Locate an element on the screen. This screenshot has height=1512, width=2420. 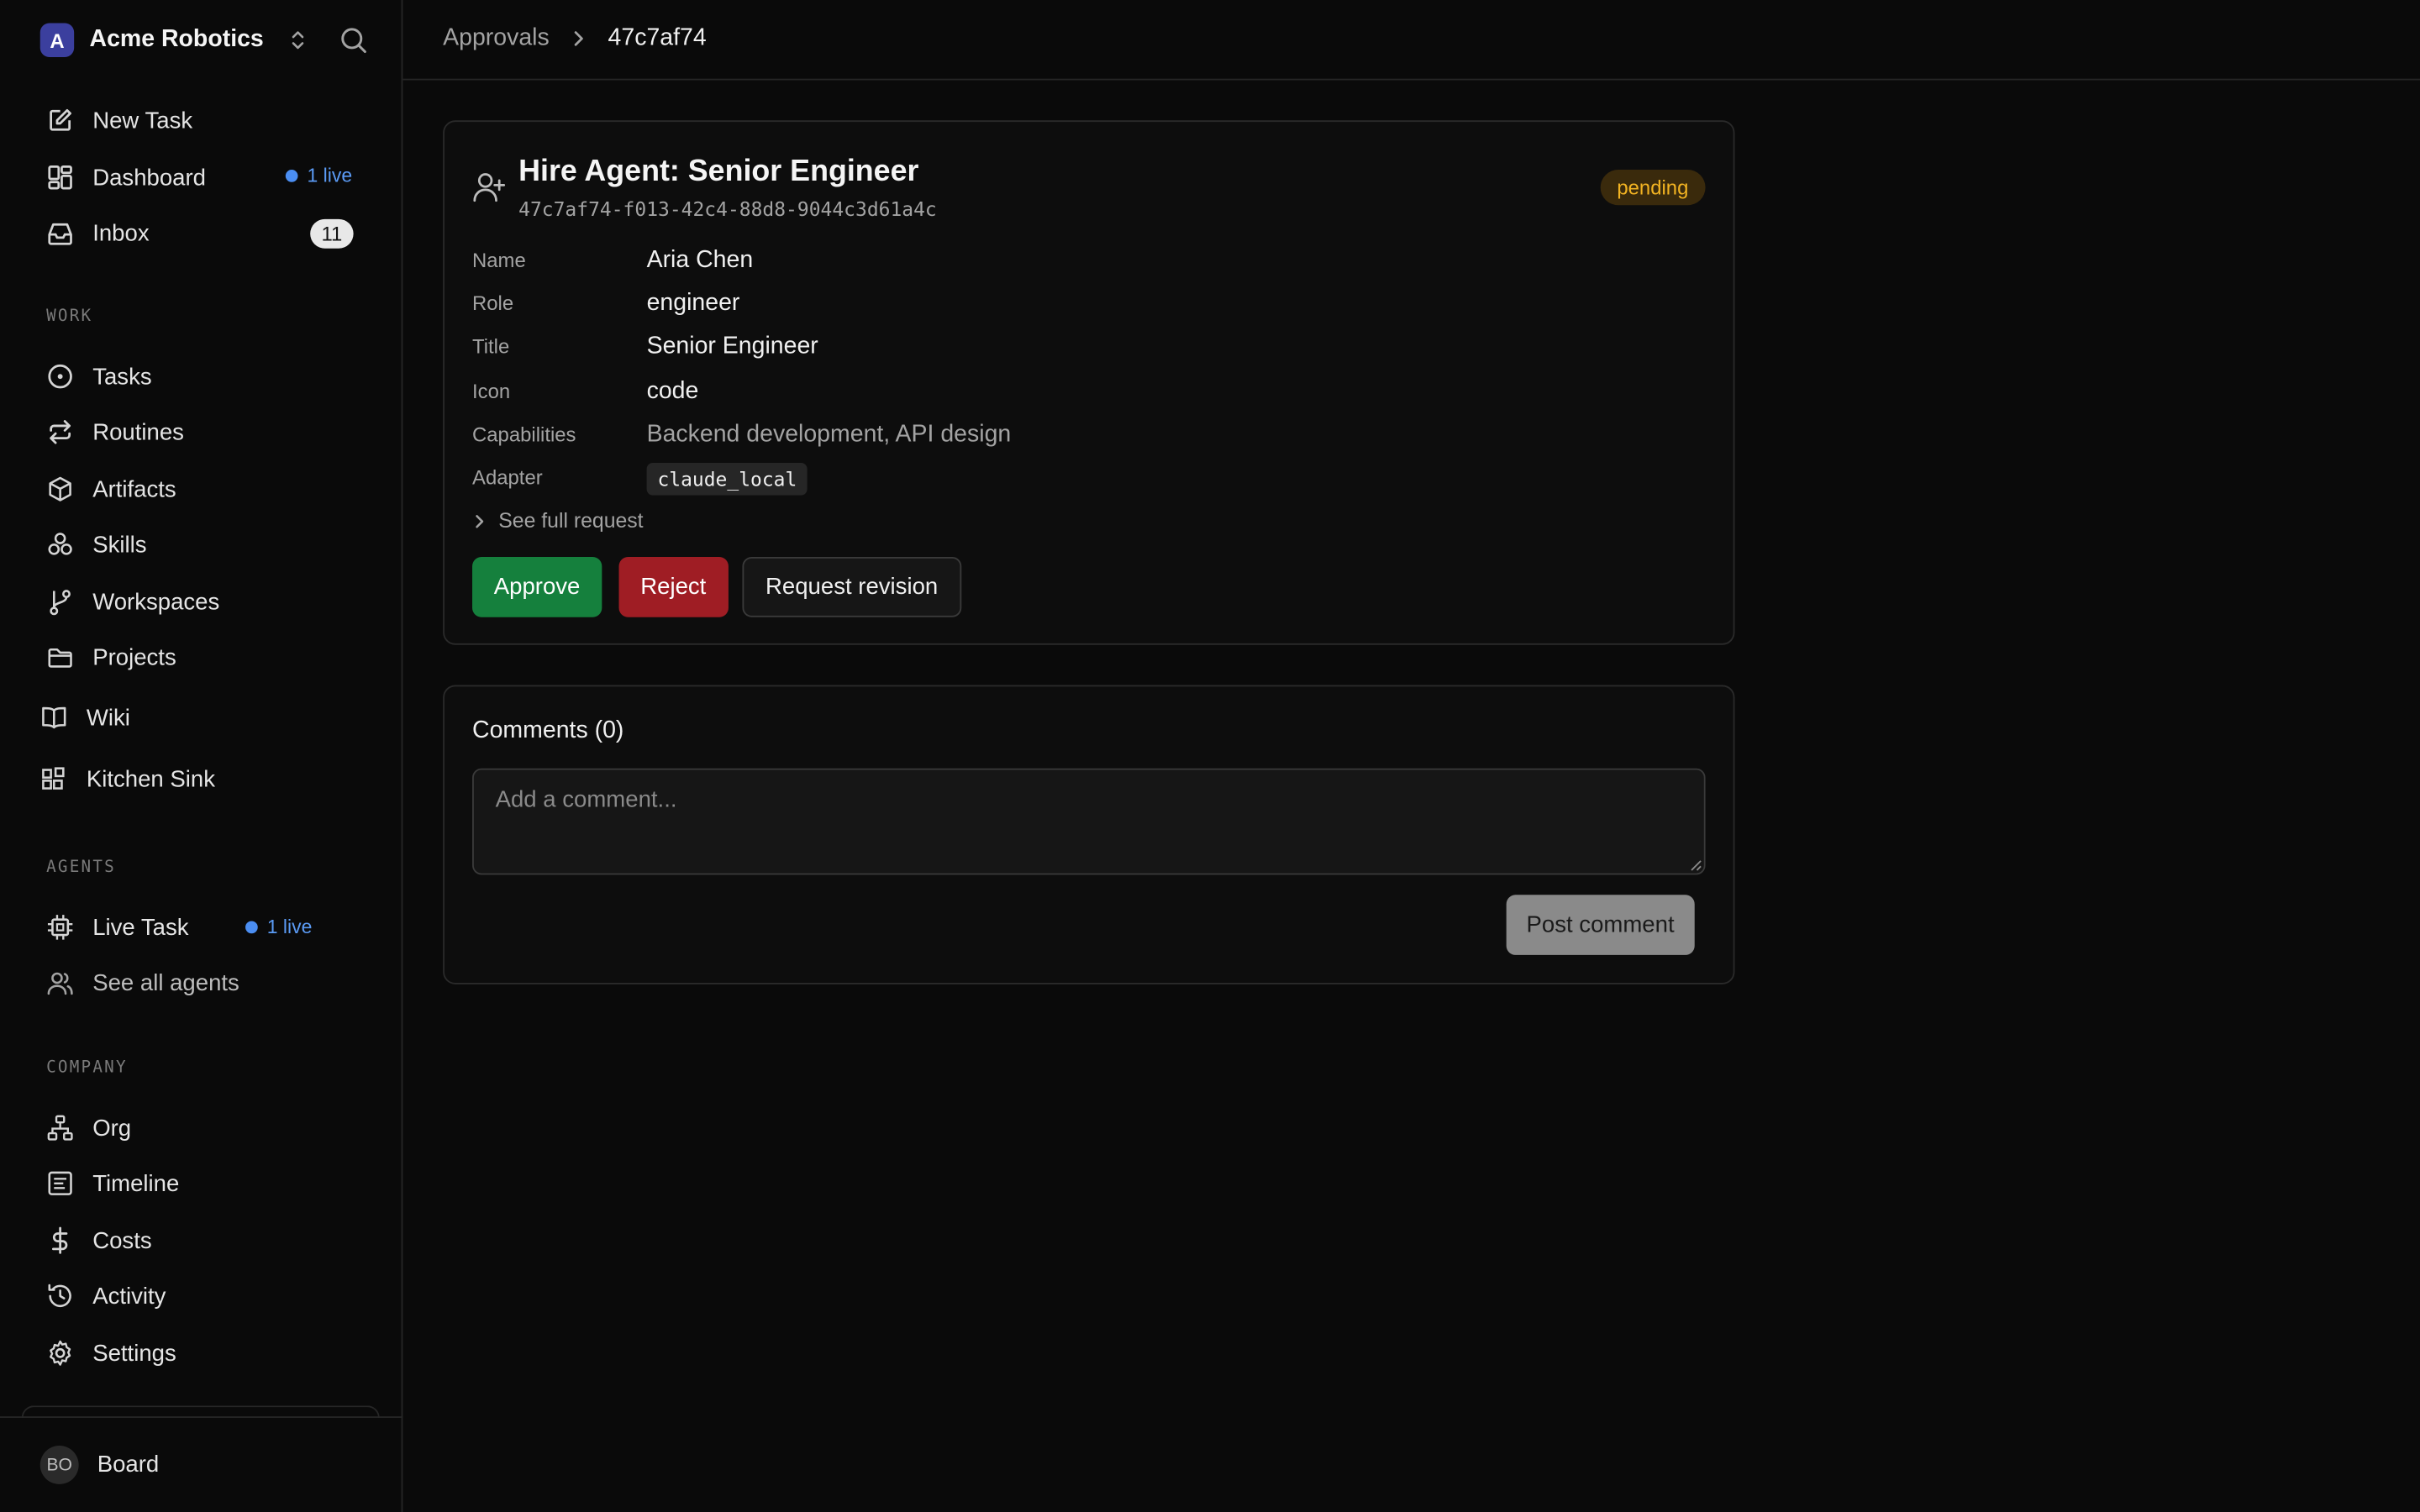
see-full-request-toggle: See full request is located at coordinates (558, 521).